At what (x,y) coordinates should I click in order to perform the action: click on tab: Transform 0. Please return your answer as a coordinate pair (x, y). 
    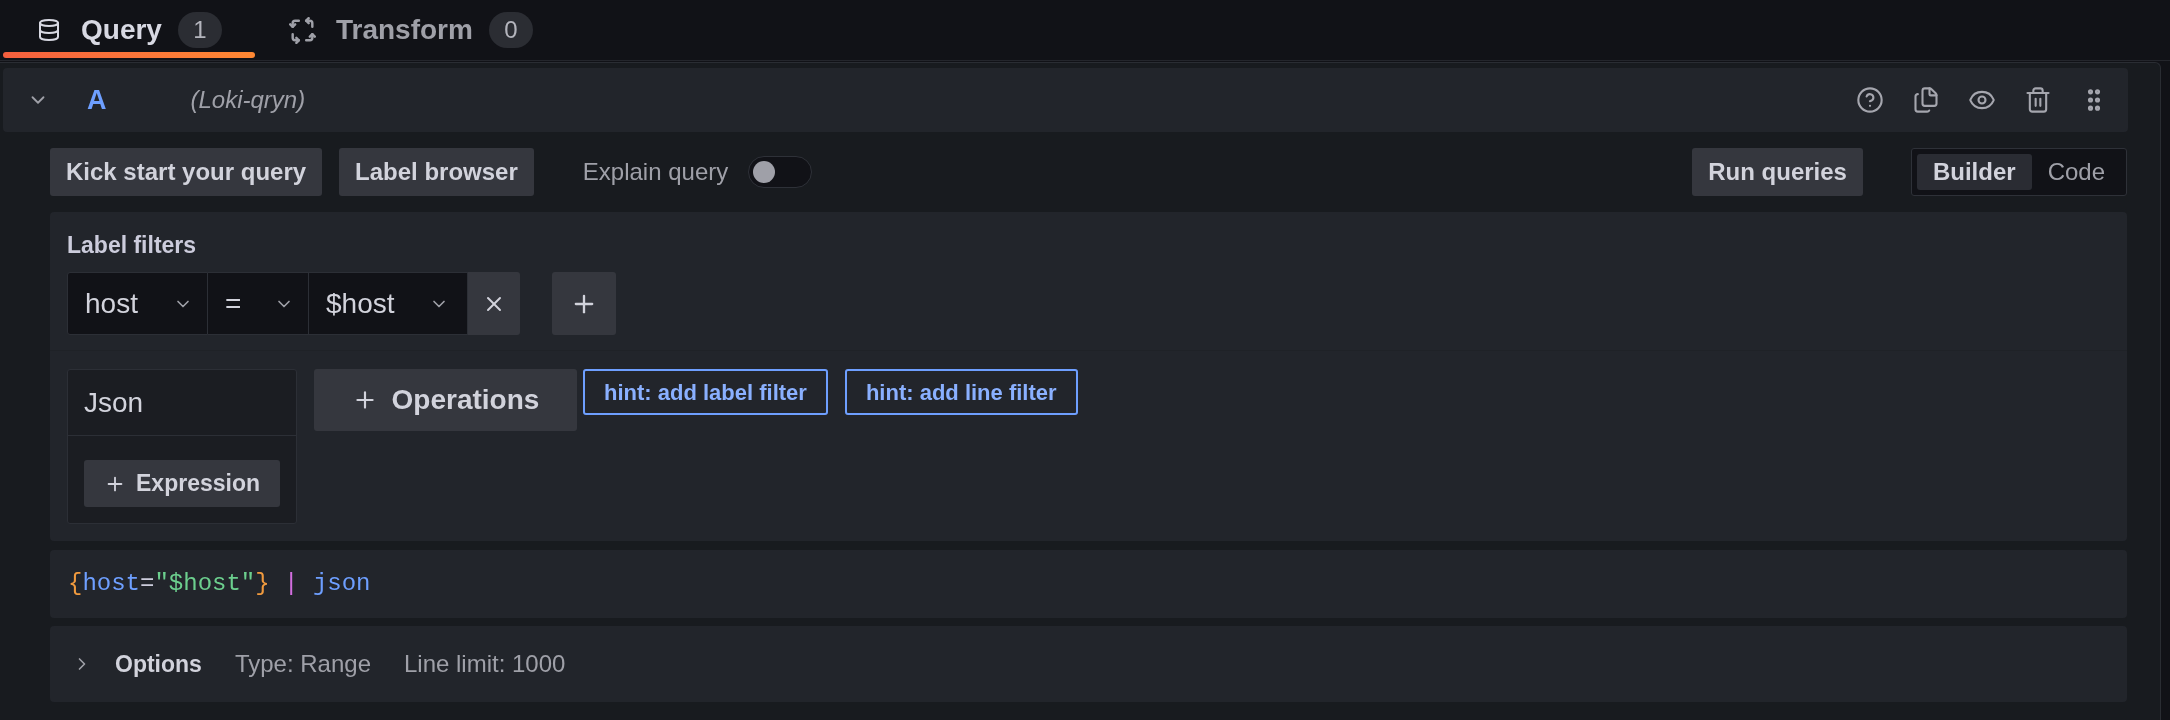
    Looking at the image, I should click on (410, 30).